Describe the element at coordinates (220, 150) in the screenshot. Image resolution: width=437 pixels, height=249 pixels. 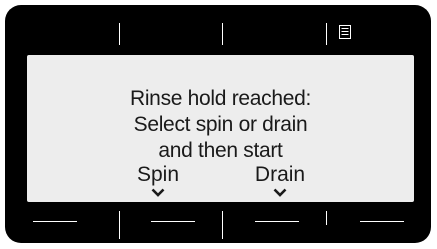
I see `message-line-3: and then start` at that location.